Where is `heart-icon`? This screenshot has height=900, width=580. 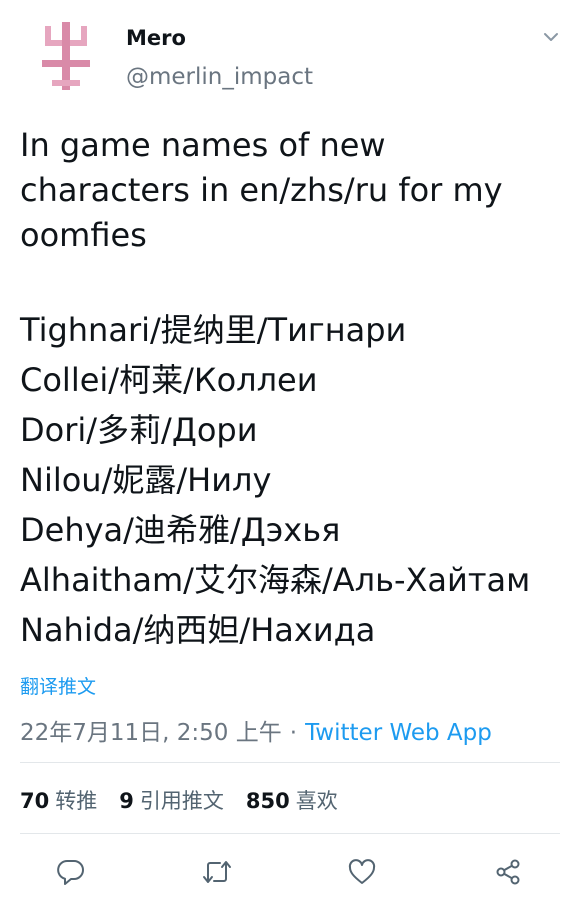 heart-icon is located at coordinates (362, 872).